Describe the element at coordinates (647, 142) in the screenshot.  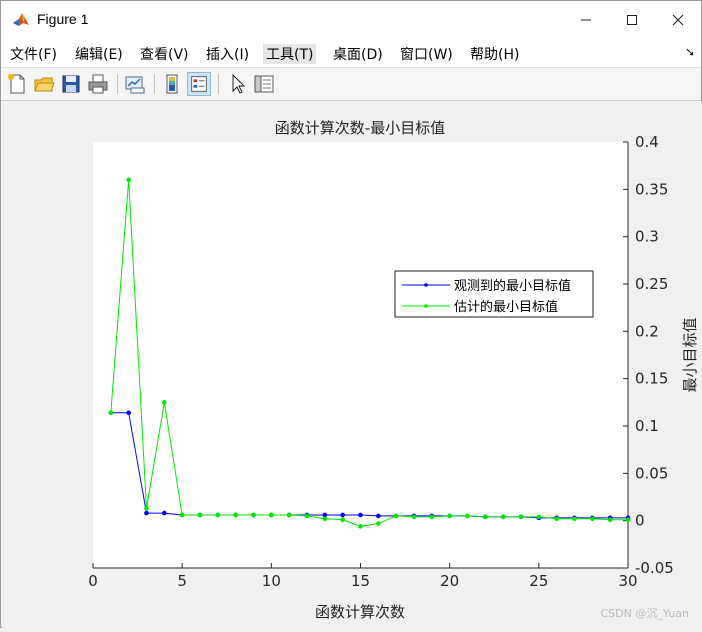
I see `y-tick-label: 0.4` at that location.